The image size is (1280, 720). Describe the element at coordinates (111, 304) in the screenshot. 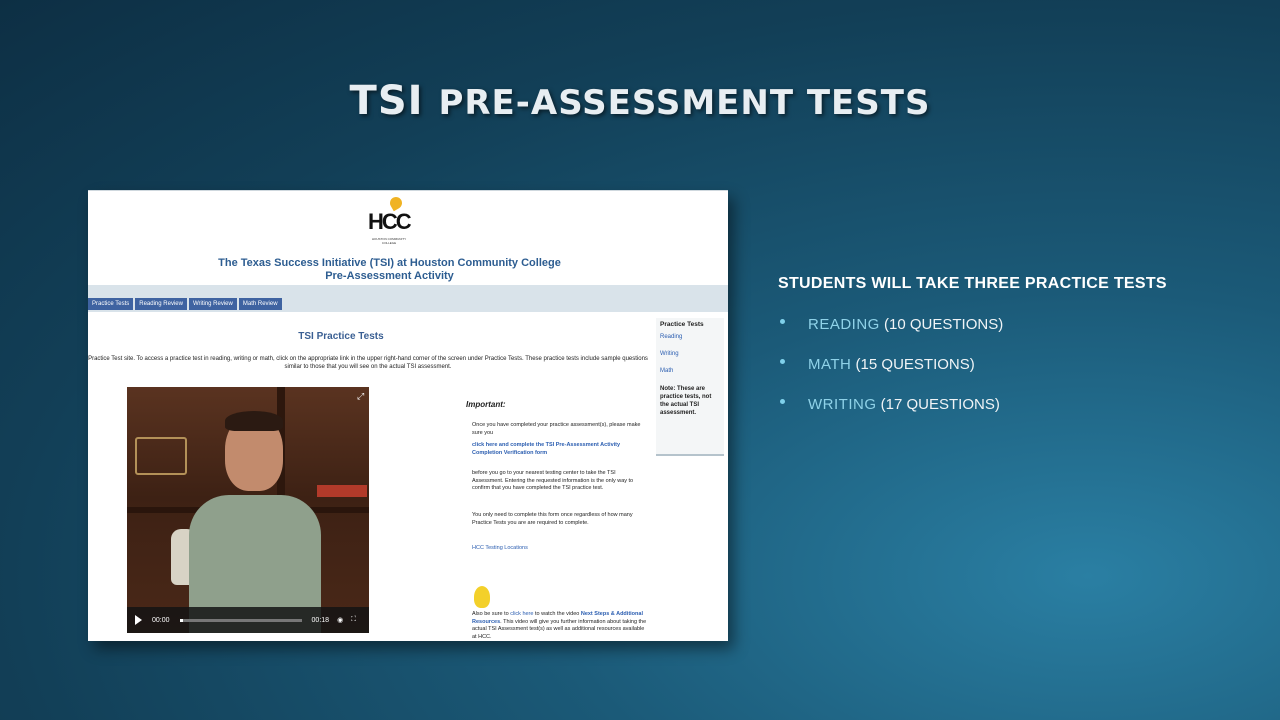

I see `tab-practice-tests: Practice Tests` at that location.